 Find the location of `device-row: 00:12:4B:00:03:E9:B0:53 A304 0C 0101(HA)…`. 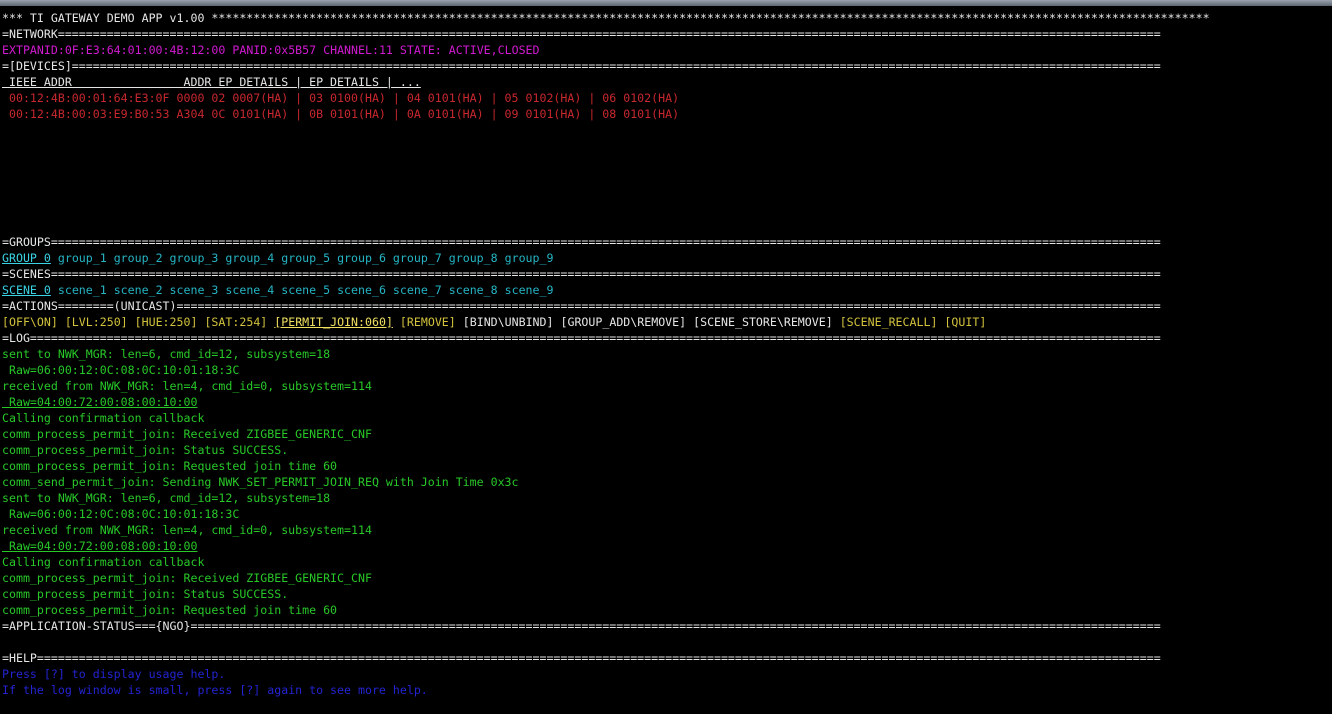

device-row: 00:12:4B:00:03:E9:B0:53 A304 0C 0101(HA)… is located at coordinates (667, 114).